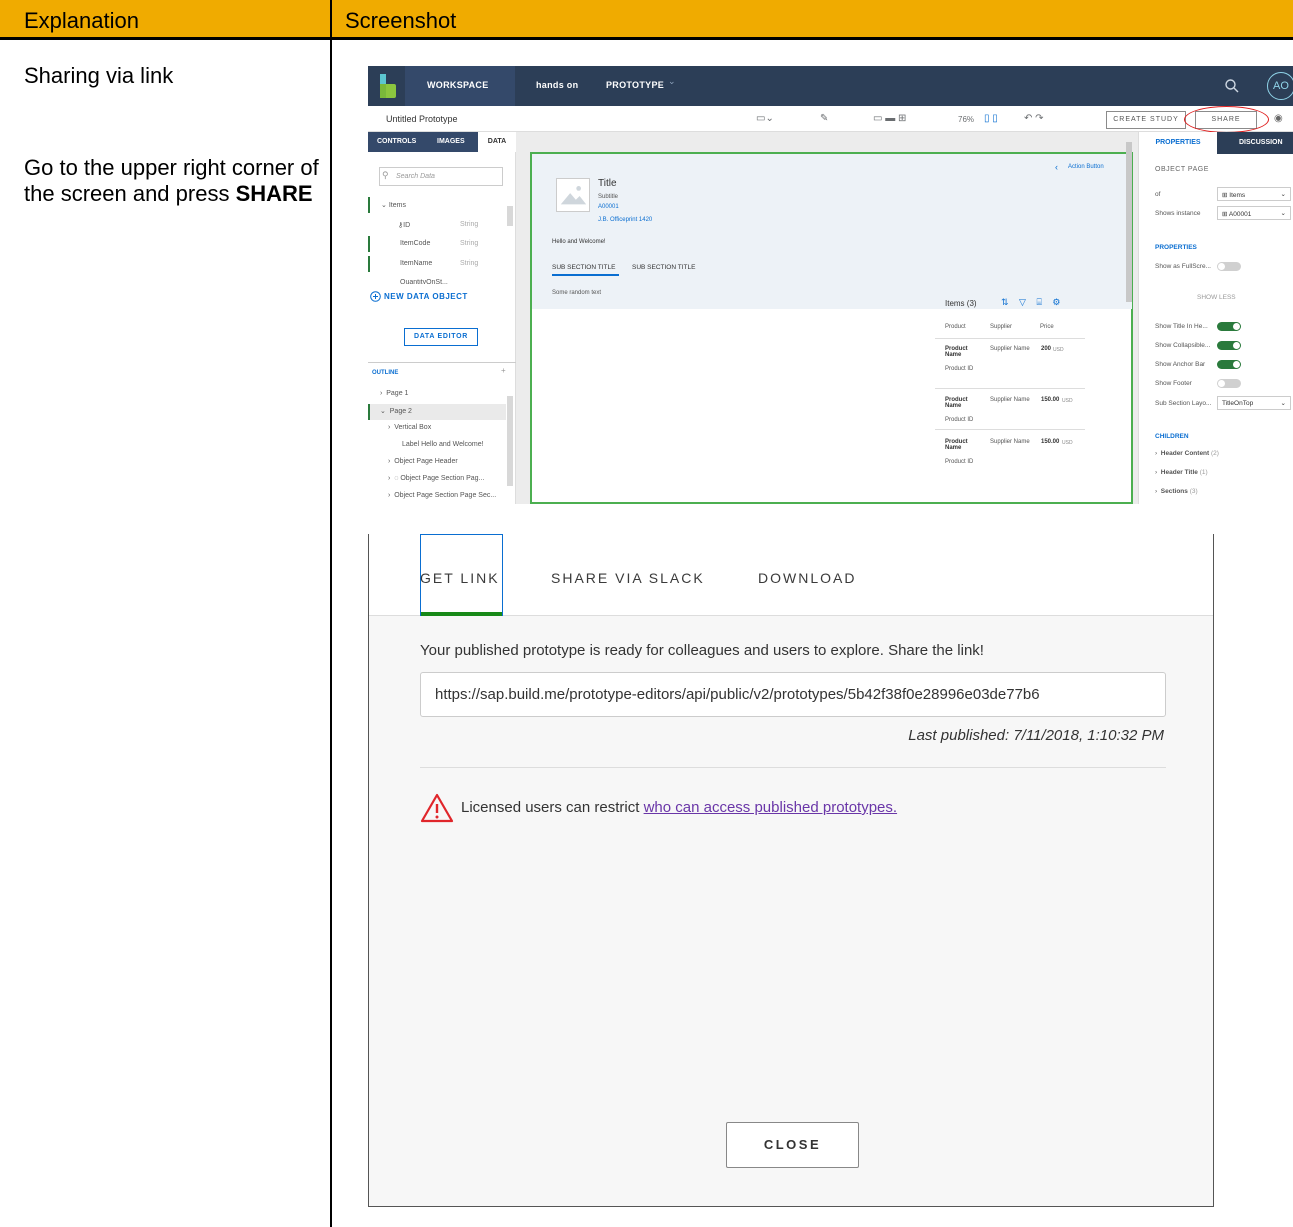 The height and width of the screenshot is (1227, 1293). I want to click on build-logo-icon, so click(388, 86).